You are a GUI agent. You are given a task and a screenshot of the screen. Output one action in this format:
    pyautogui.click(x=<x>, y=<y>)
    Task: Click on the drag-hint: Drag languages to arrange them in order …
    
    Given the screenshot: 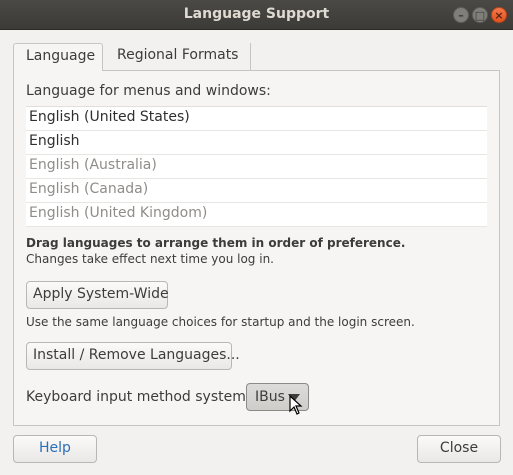 What is the action you would take?
    pyautogui.click(x=216, y=243)
    